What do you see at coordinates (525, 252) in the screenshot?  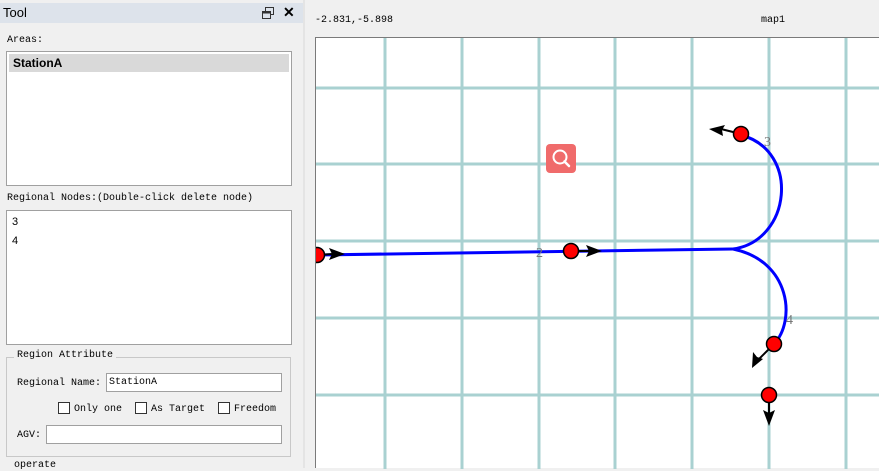 I see `route-path-main` at bounding box center [525, 252].